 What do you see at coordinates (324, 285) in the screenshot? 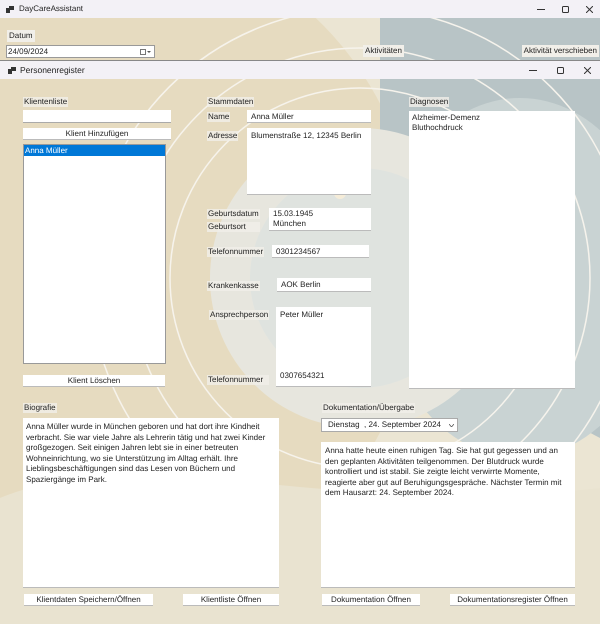
I see `insurance-field: AOK Berlin` at bounding box center [324, 285].